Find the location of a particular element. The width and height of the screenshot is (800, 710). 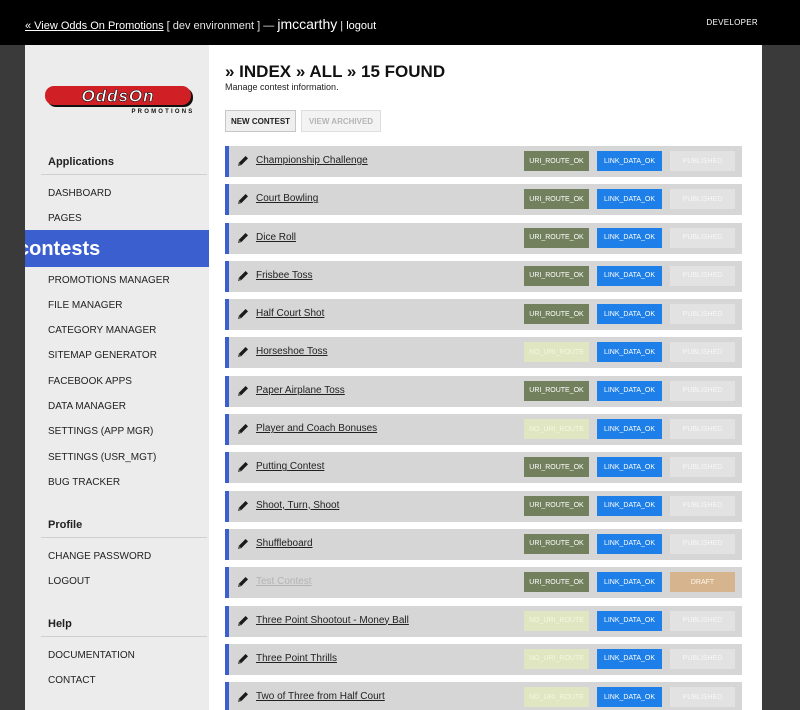

contest-name-link: Test Contest is located at coordinates (284, 581).